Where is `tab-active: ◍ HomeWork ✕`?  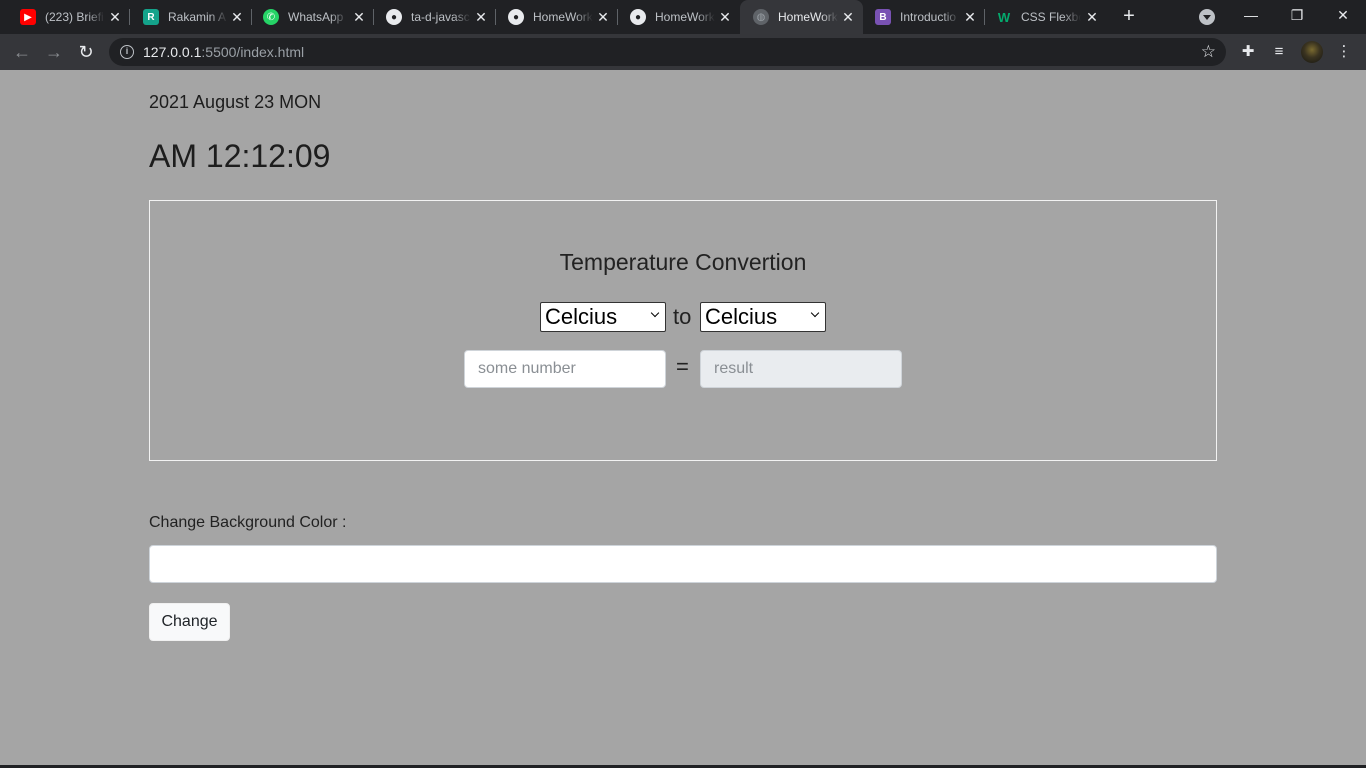
tab-active: ◍ HomeWork ✕ is located at coordinates (801, 17).